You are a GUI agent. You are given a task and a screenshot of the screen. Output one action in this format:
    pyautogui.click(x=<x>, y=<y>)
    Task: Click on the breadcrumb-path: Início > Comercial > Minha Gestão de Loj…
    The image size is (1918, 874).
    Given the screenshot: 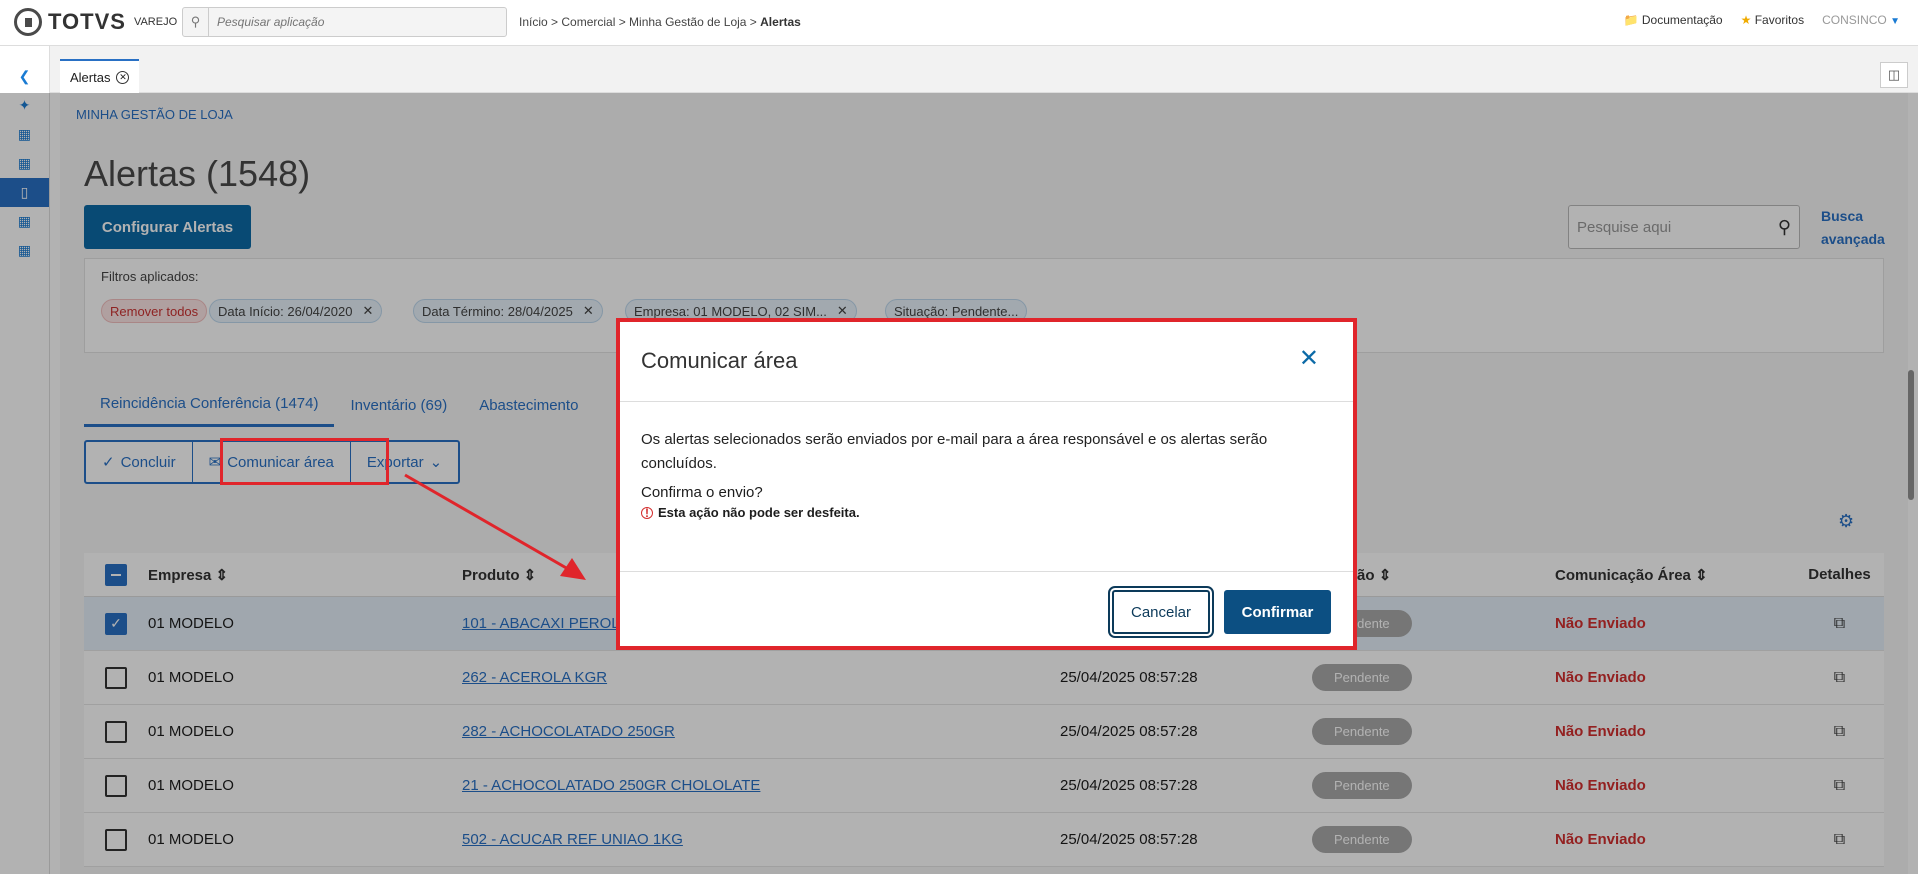 What is the action you would take?
    pyautogui.click(x=639, y=22)
    